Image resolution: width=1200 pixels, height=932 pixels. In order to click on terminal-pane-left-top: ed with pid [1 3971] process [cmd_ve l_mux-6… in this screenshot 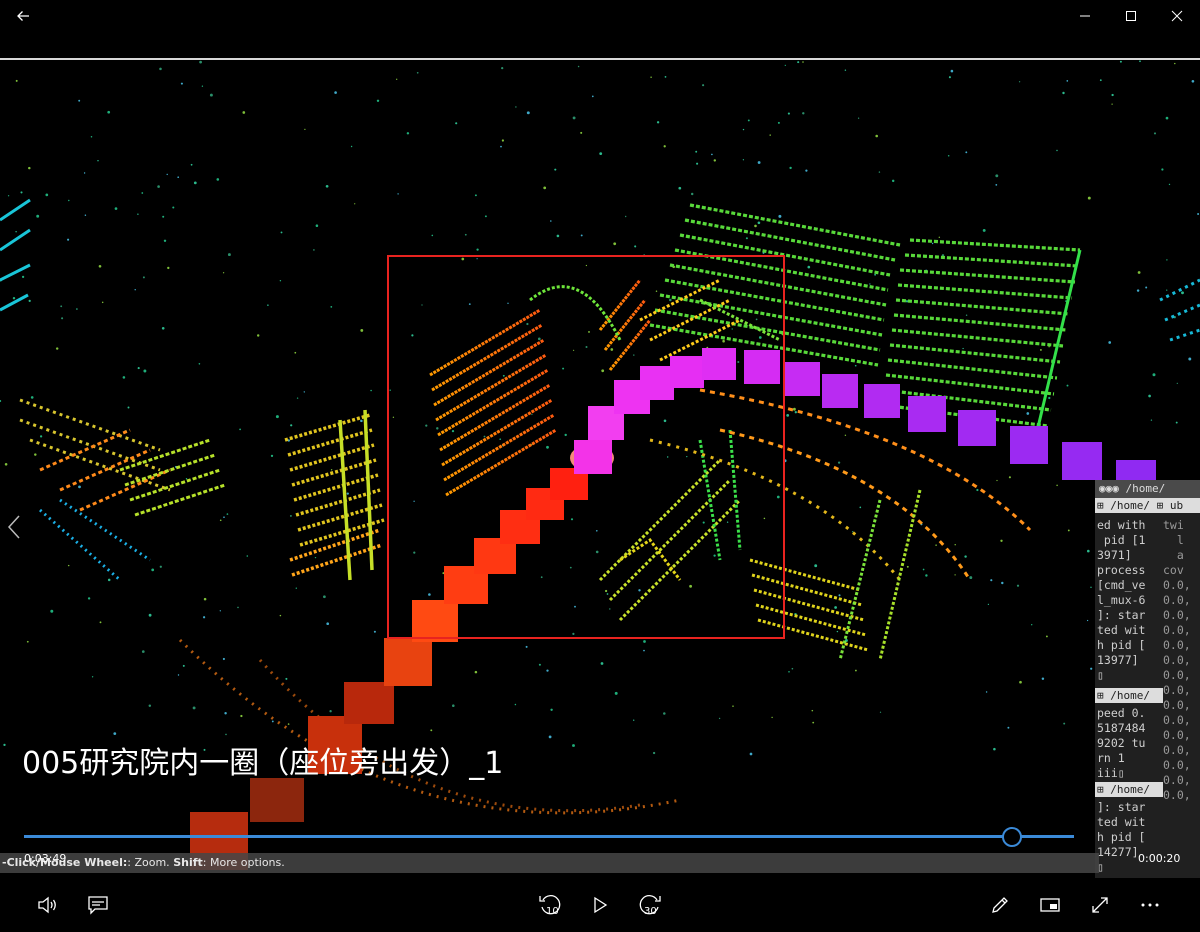, I will do `click(1130, 600)`.